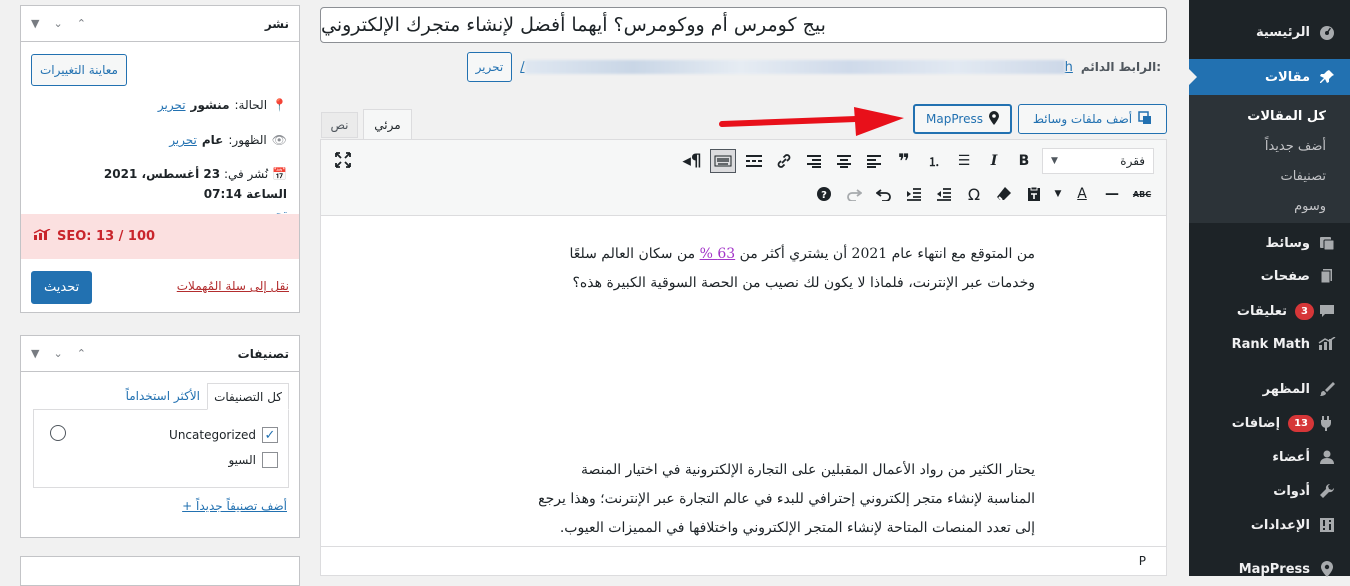 The height and width of the screenshot is (586, 1350). What do you see at coordinates (884, 194) in the screenshot?
I see `undo-icon` at bounding box center [884, 194].